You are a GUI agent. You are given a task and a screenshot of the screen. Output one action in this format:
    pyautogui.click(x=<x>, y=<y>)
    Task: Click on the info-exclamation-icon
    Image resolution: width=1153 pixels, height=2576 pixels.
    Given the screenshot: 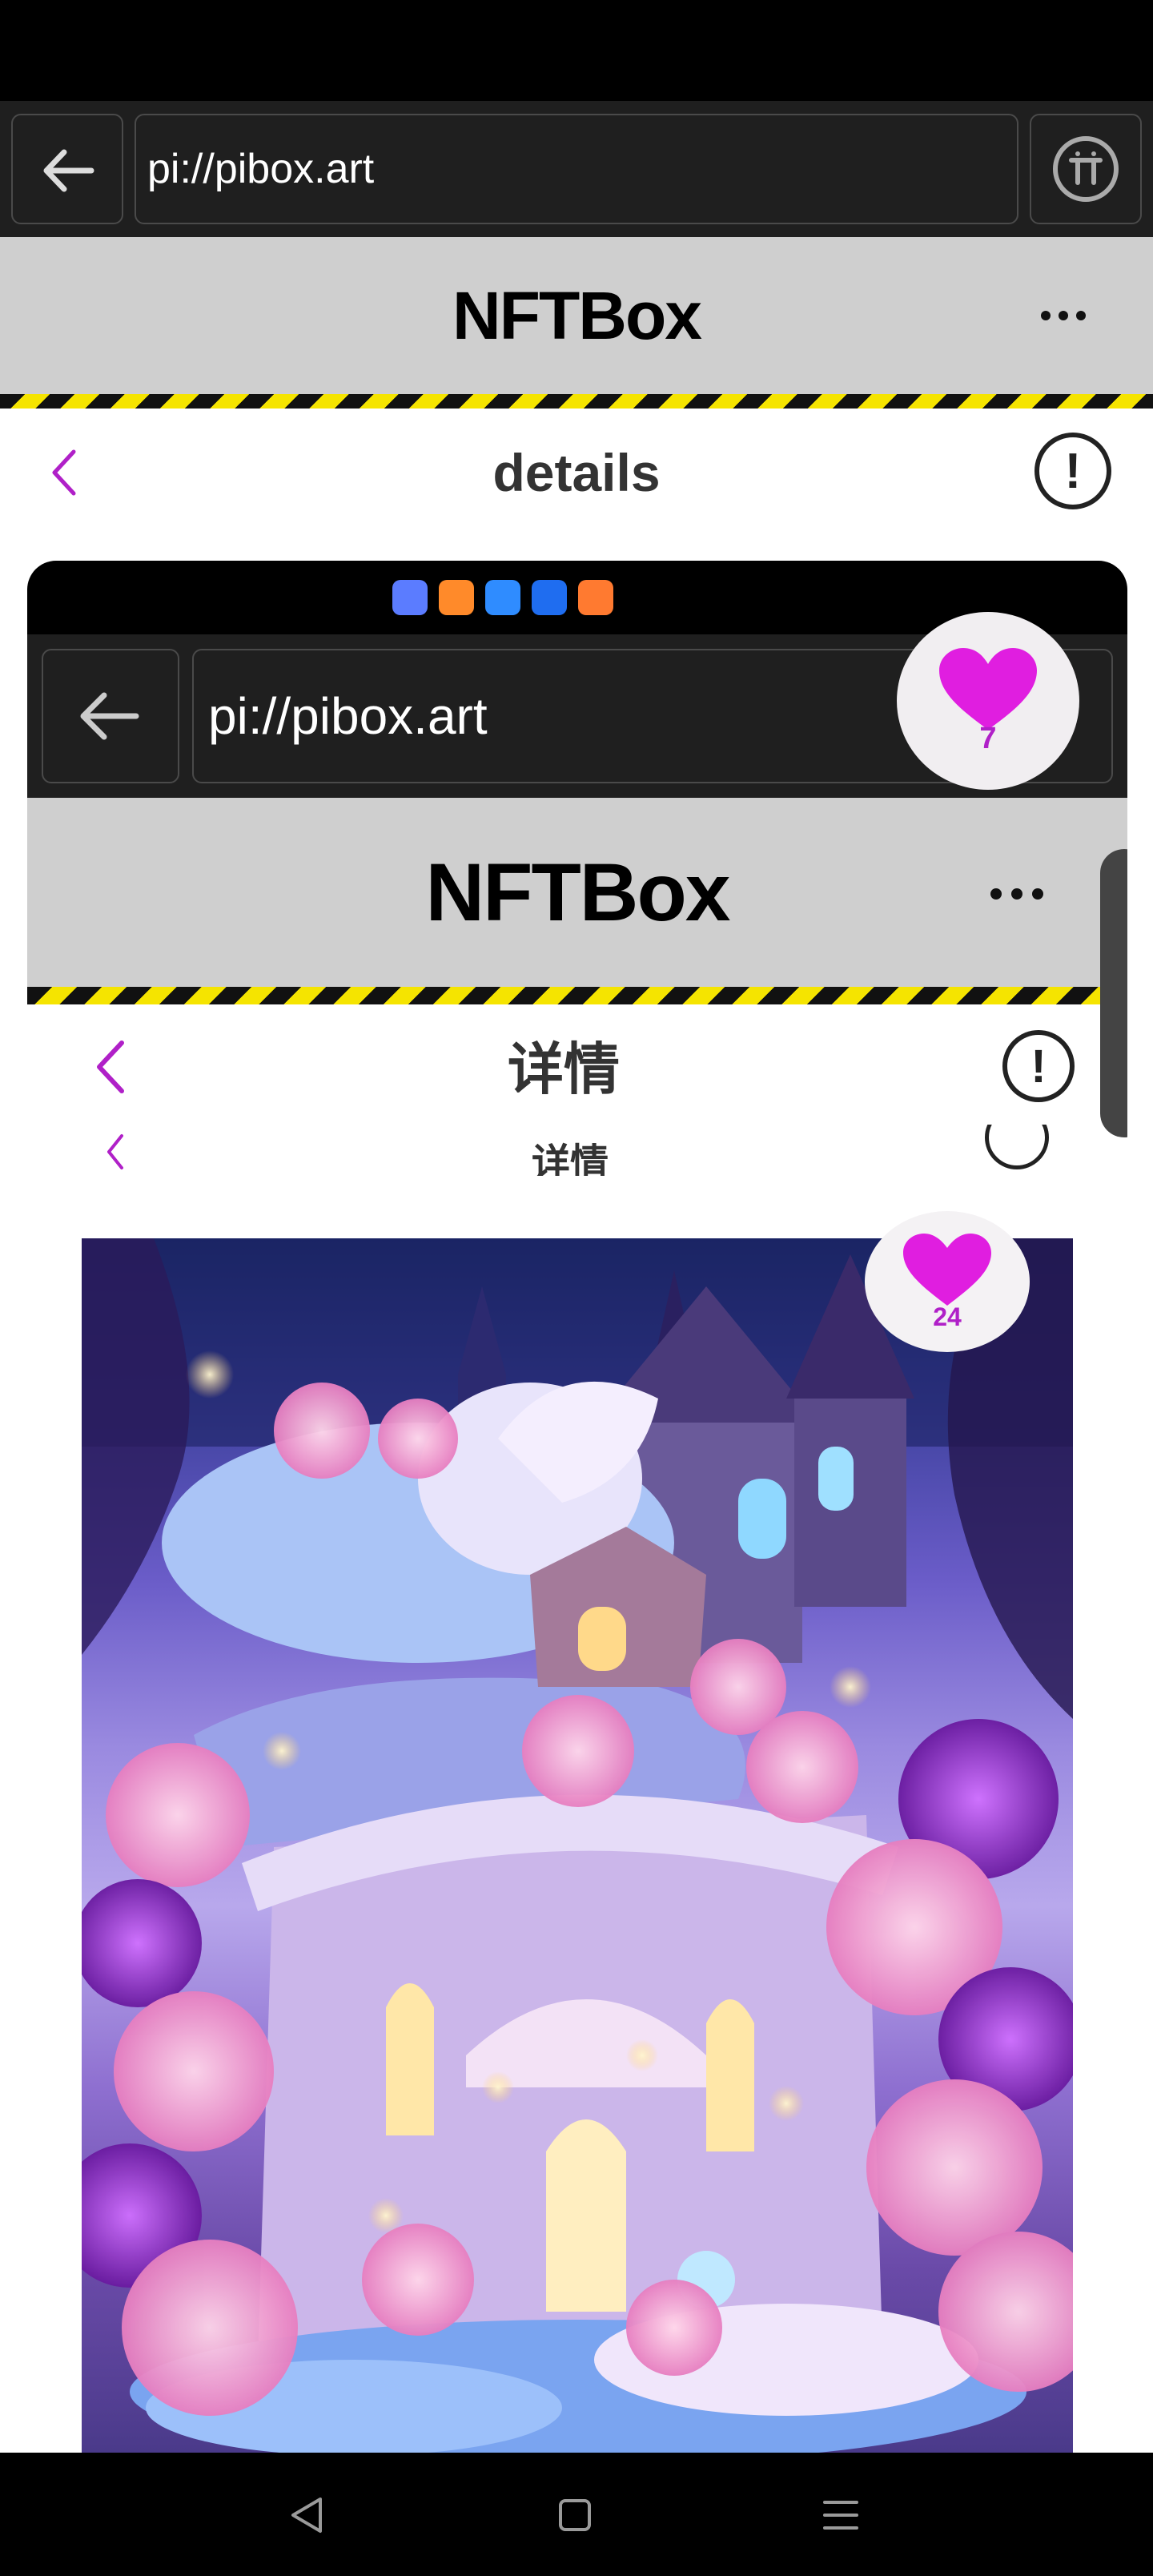 What is the action you would take?
    pyautogui.click(x=1017, y=1147)
    